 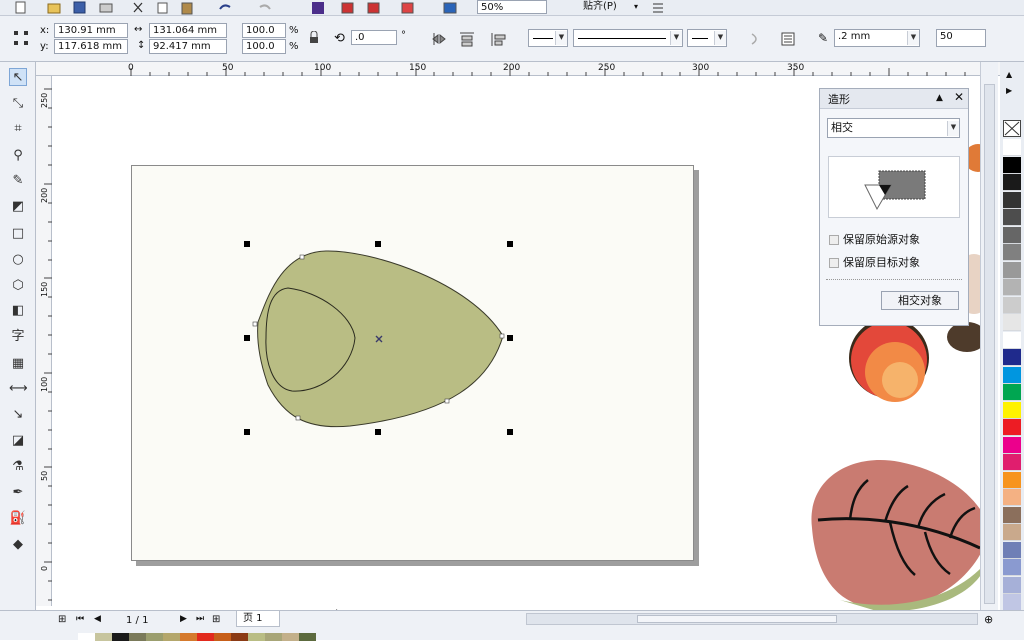 What do you see at coordinates (62, 619) in the screenshot?
I see `add-page-icon: ⊞` at bounding box center [62, 619].